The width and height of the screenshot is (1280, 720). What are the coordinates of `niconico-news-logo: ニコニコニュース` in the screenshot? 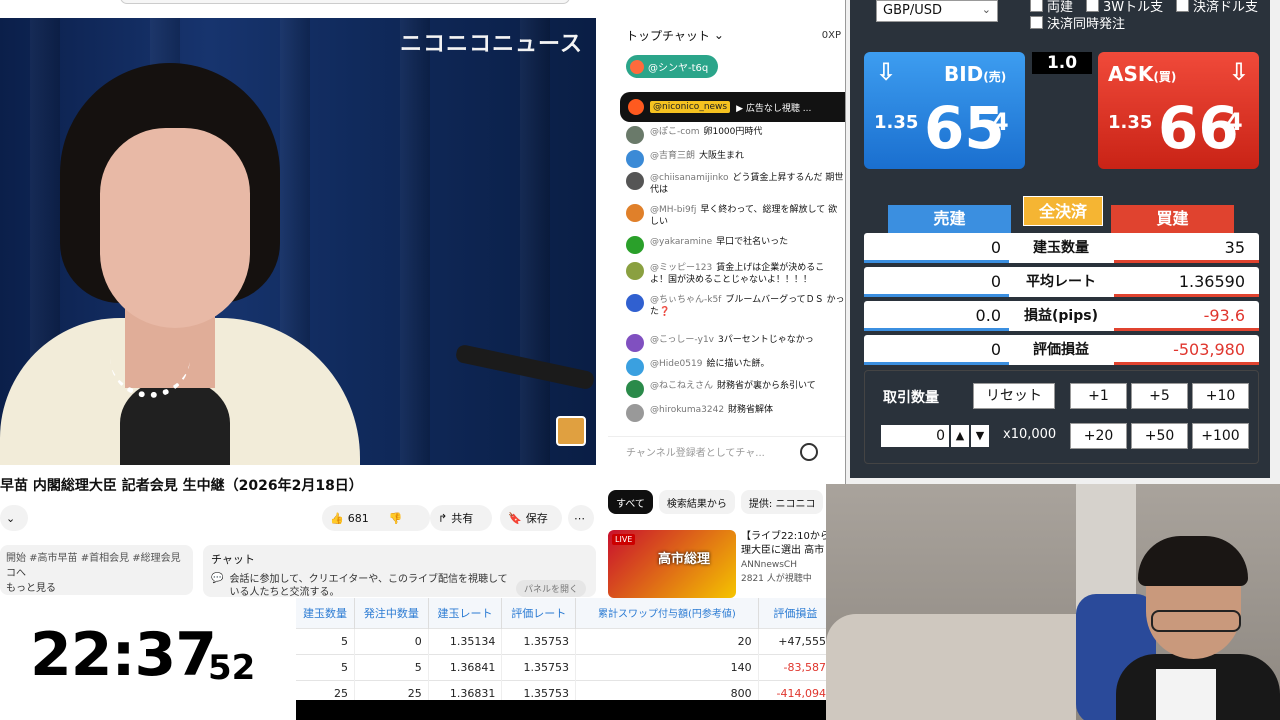 It's located at (491, 44).